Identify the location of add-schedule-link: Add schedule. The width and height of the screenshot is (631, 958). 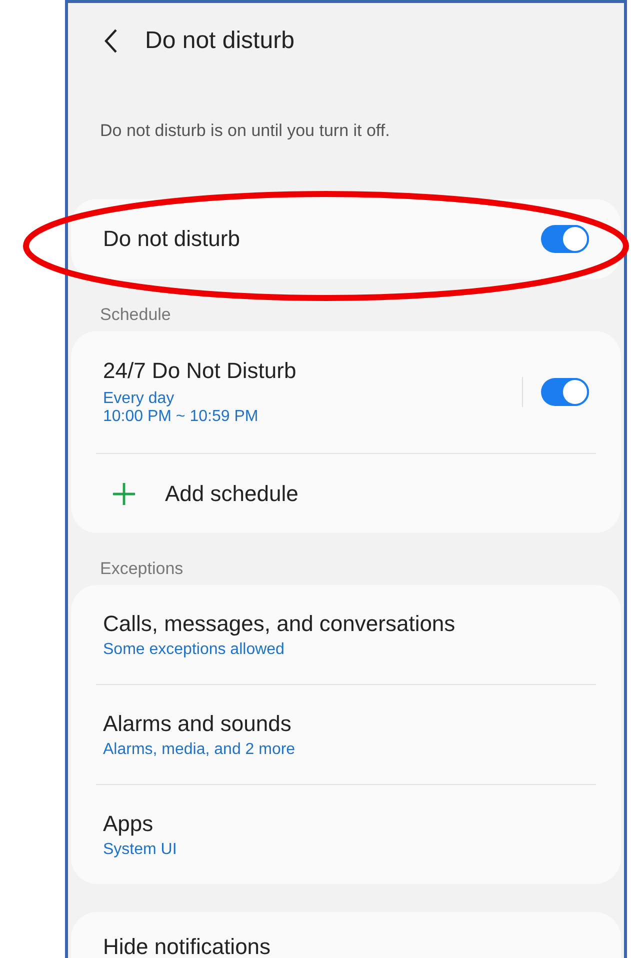
(231, 493).